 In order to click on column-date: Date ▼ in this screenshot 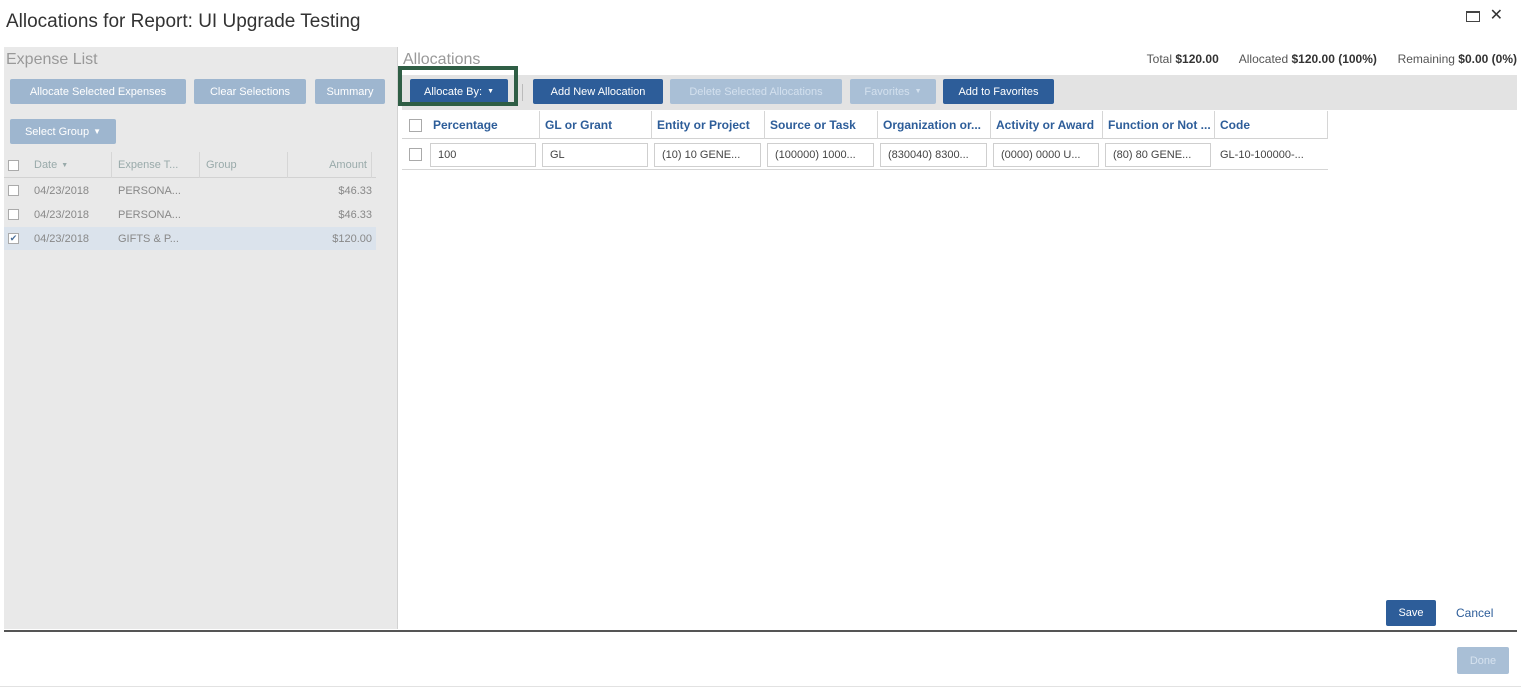, I will do `click(72, 165)`.